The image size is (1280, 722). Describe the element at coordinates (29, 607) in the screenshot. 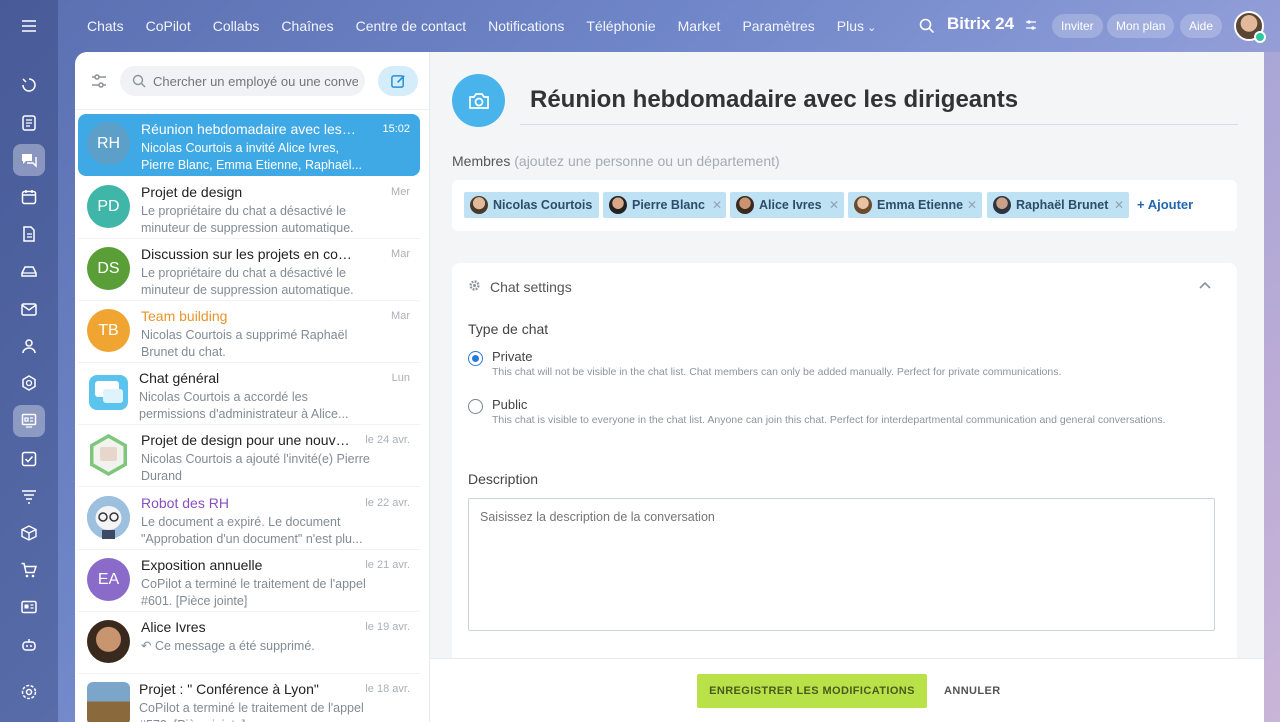

I see `id-card-icon` at that location.